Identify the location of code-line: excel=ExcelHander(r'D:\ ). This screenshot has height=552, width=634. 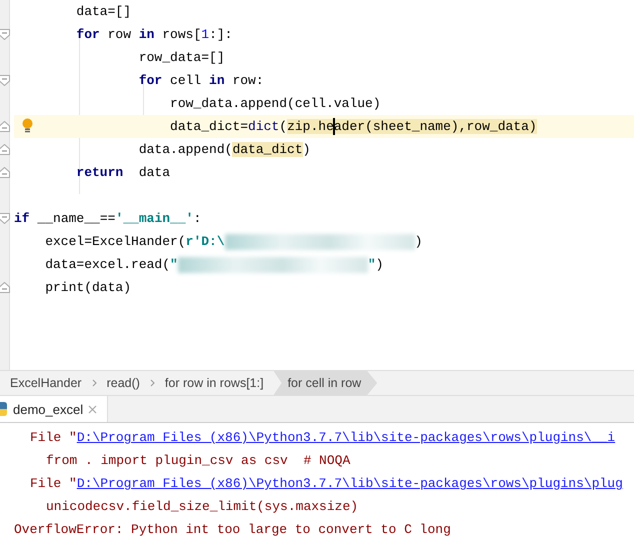
(234, 242).